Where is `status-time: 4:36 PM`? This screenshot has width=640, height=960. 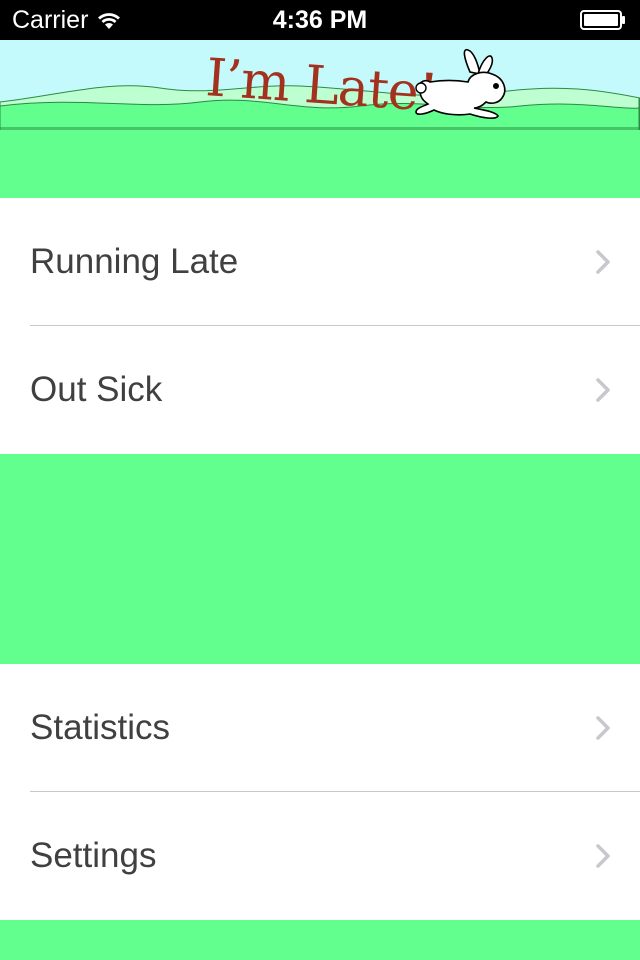 status-time: 4:36 PM is located at coordinates (320, 19).